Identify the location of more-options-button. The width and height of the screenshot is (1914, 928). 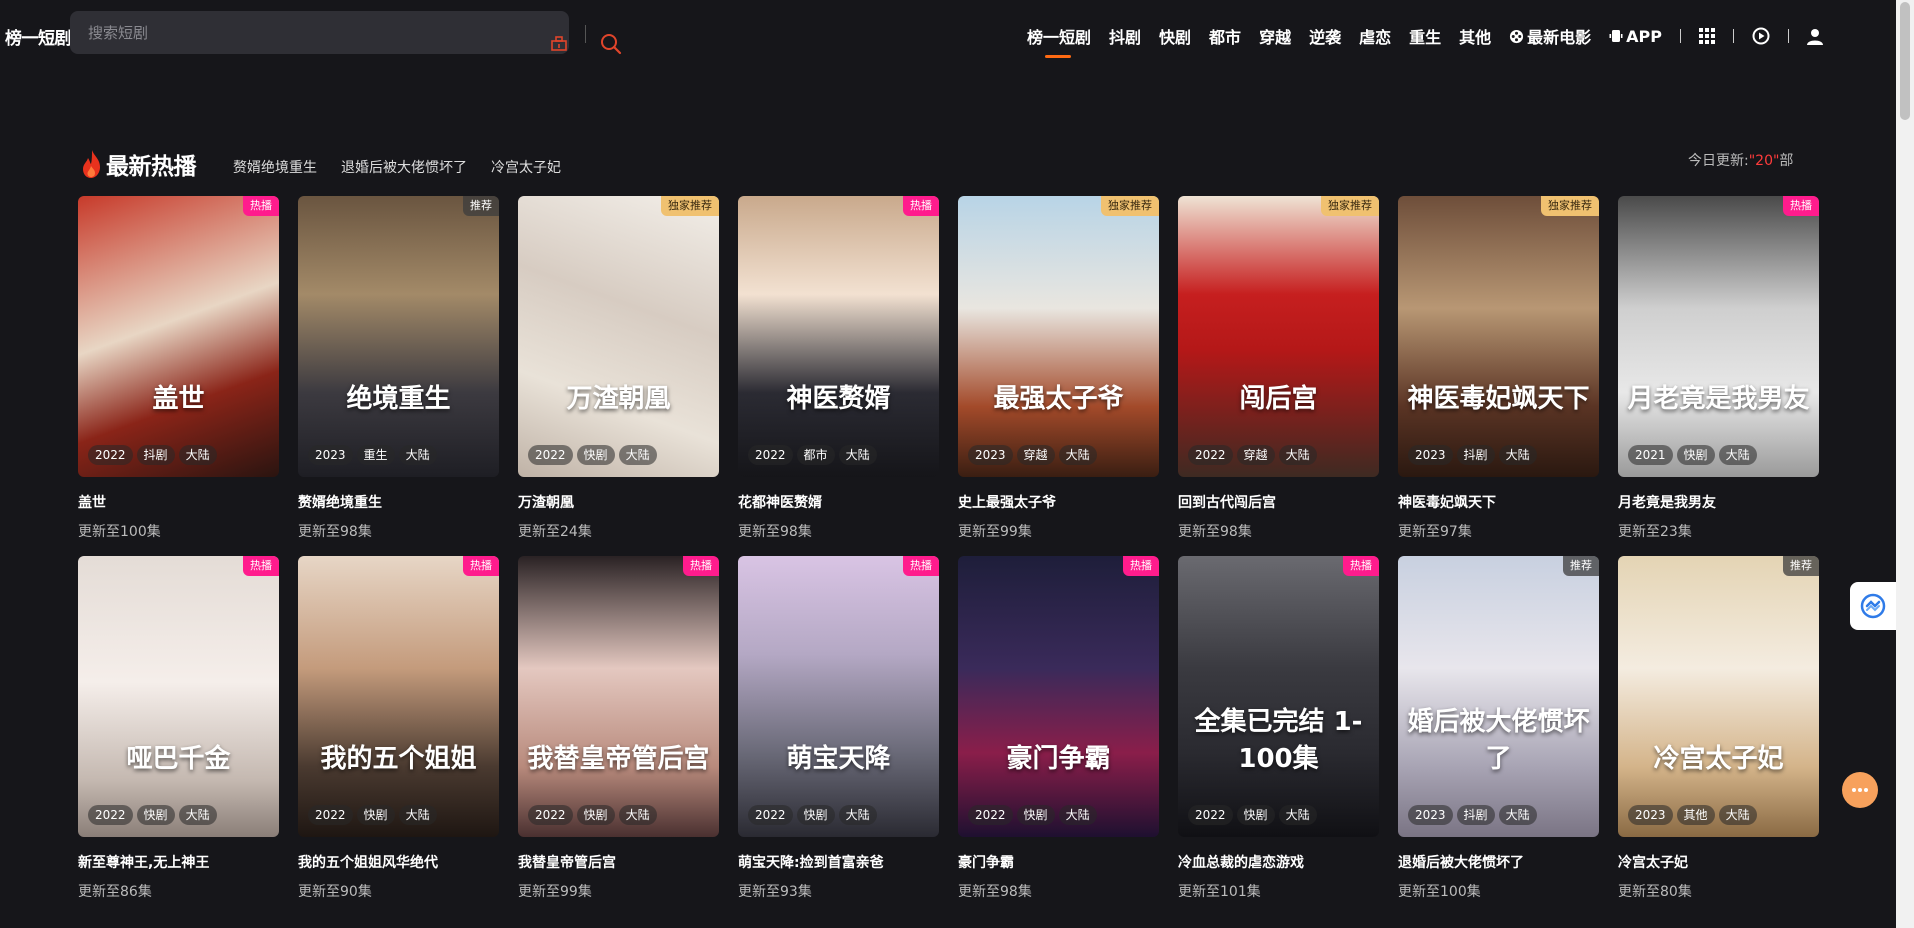
(1860, 790).